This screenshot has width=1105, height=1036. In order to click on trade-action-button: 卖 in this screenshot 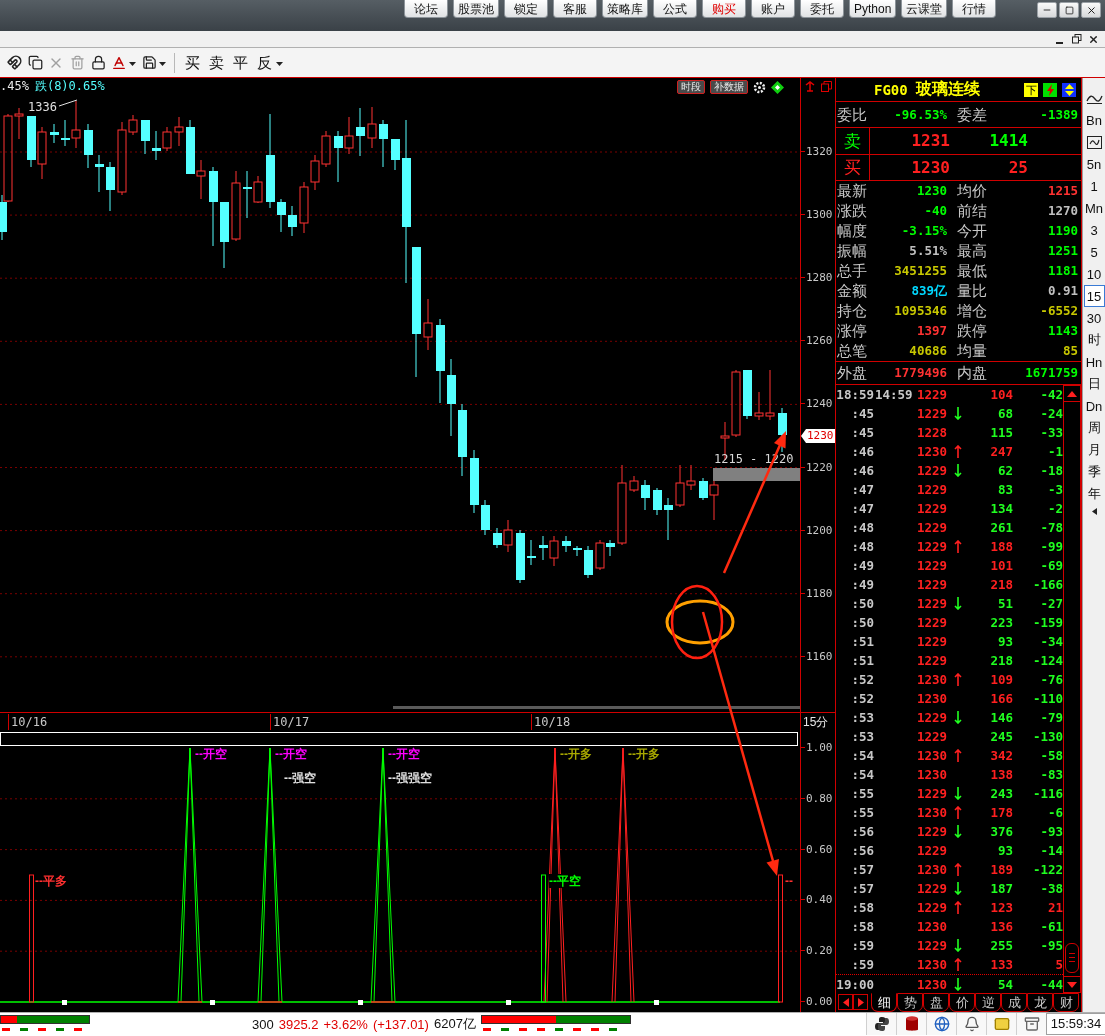, I will do `click(216, 62)`.